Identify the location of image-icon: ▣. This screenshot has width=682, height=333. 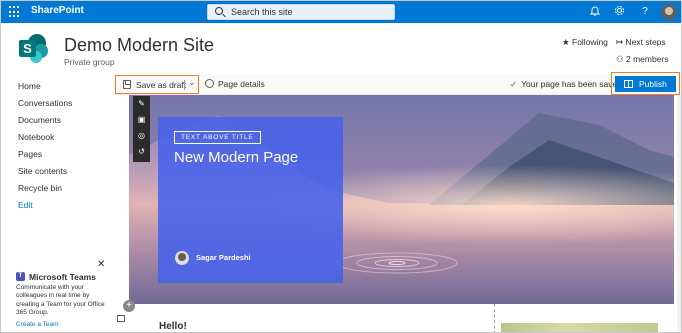
(141, 120).